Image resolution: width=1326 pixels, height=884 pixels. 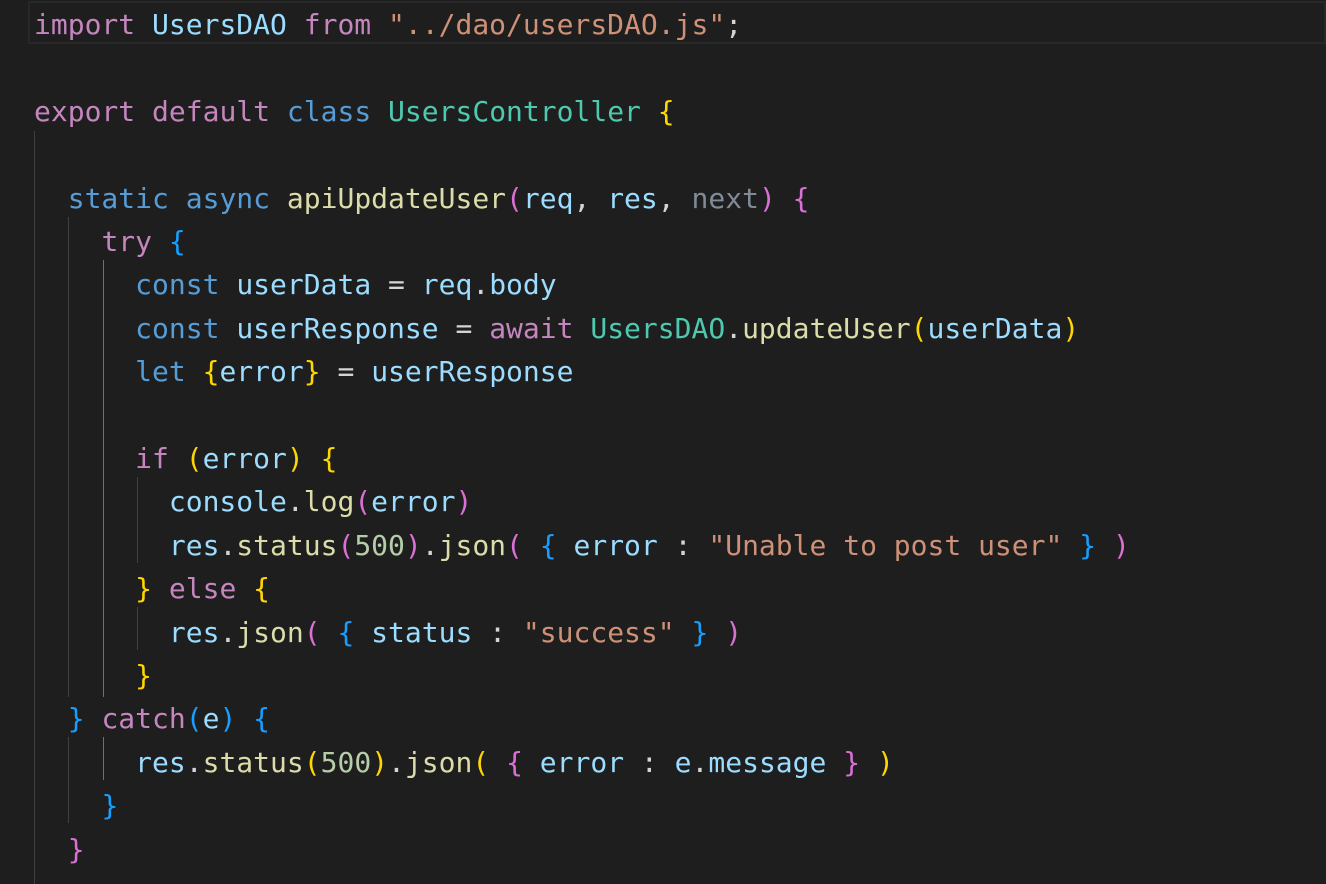 I want to click on code-line: if (error) {, so click(x=185, y=458).